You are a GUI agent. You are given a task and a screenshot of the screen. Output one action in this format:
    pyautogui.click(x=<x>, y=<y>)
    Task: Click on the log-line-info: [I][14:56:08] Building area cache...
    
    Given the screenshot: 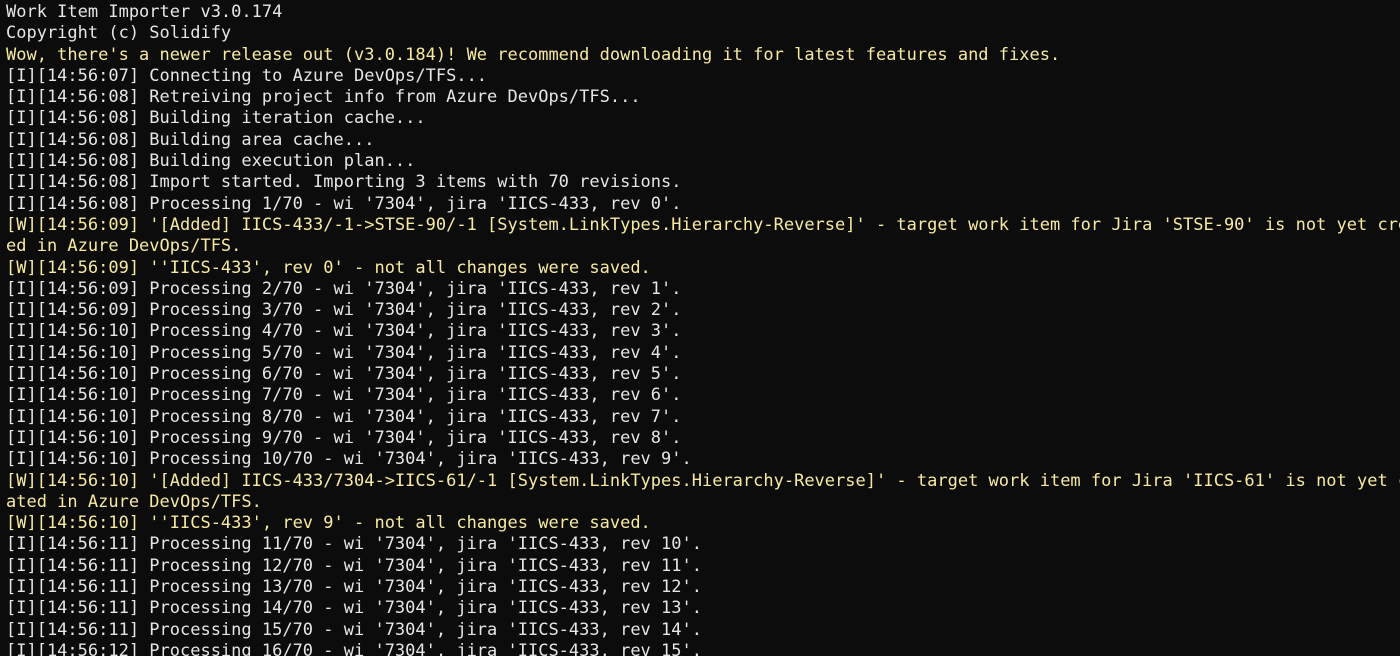 What is the action you would take?
    pyautogui.click(x=190, y=139)
    